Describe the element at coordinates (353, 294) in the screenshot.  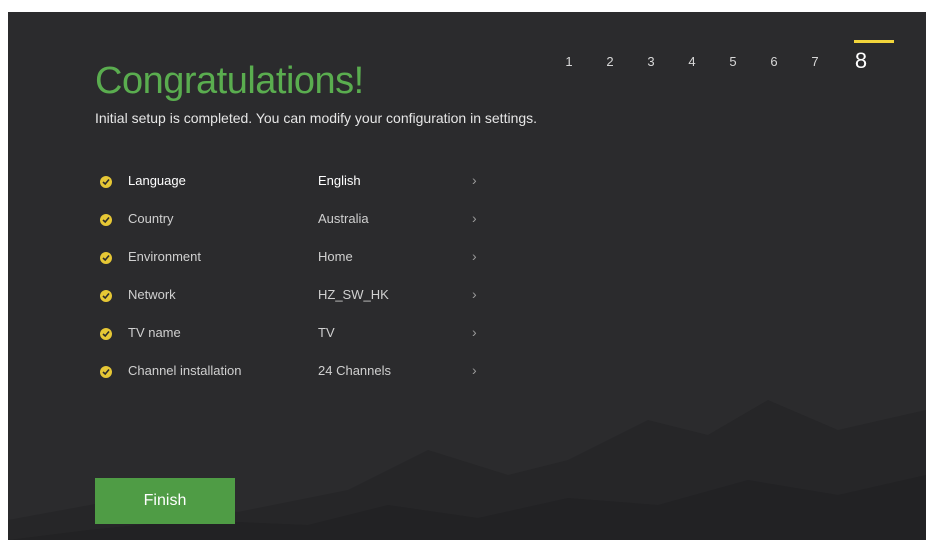
I see `summary-item-value: HZ_SW_HK` at that location.